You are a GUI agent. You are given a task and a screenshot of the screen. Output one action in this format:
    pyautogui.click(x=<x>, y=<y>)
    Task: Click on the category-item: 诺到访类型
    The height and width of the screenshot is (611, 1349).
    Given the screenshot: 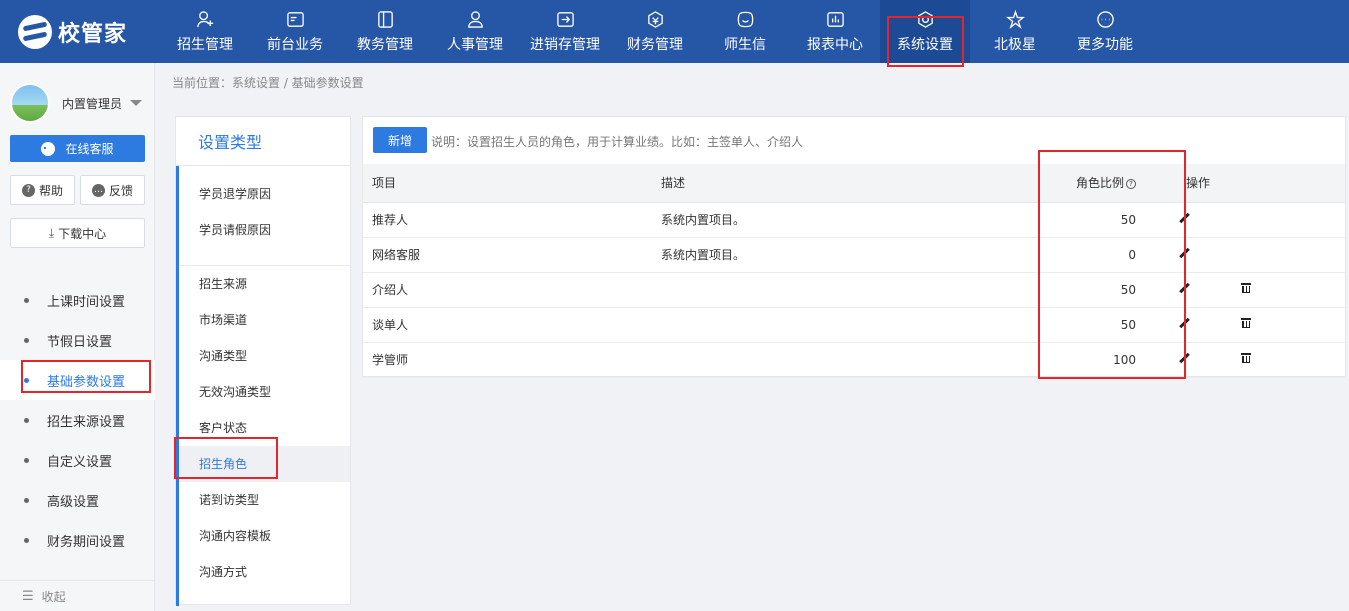 What is the action you would take?
    pyautogui.click(x=264, y=500)
    